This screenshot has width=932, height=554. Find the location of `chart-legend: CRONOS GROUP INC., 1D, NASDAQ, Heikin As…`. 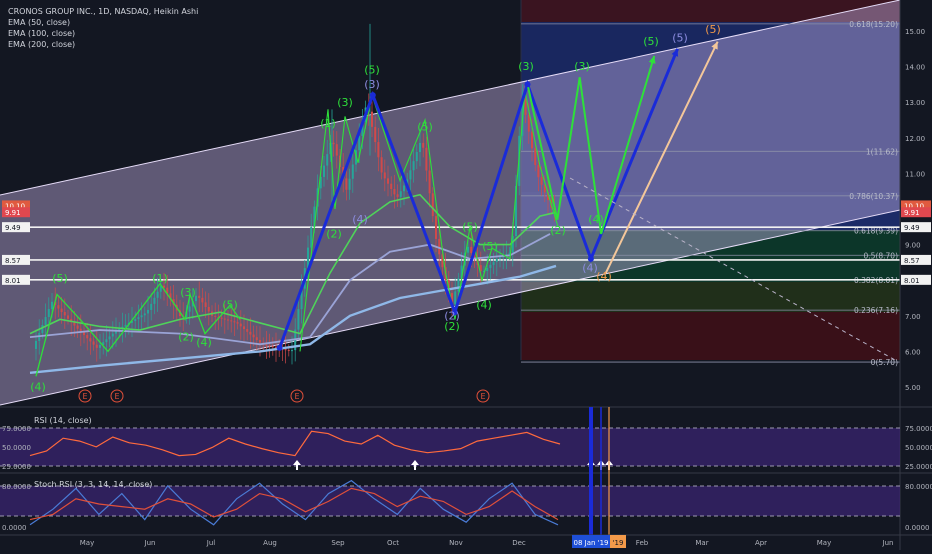

chart-legend: CRONOS GROUP INC., 1D, NASDAQ, Heikin As… is located at coordinates (103, 28).